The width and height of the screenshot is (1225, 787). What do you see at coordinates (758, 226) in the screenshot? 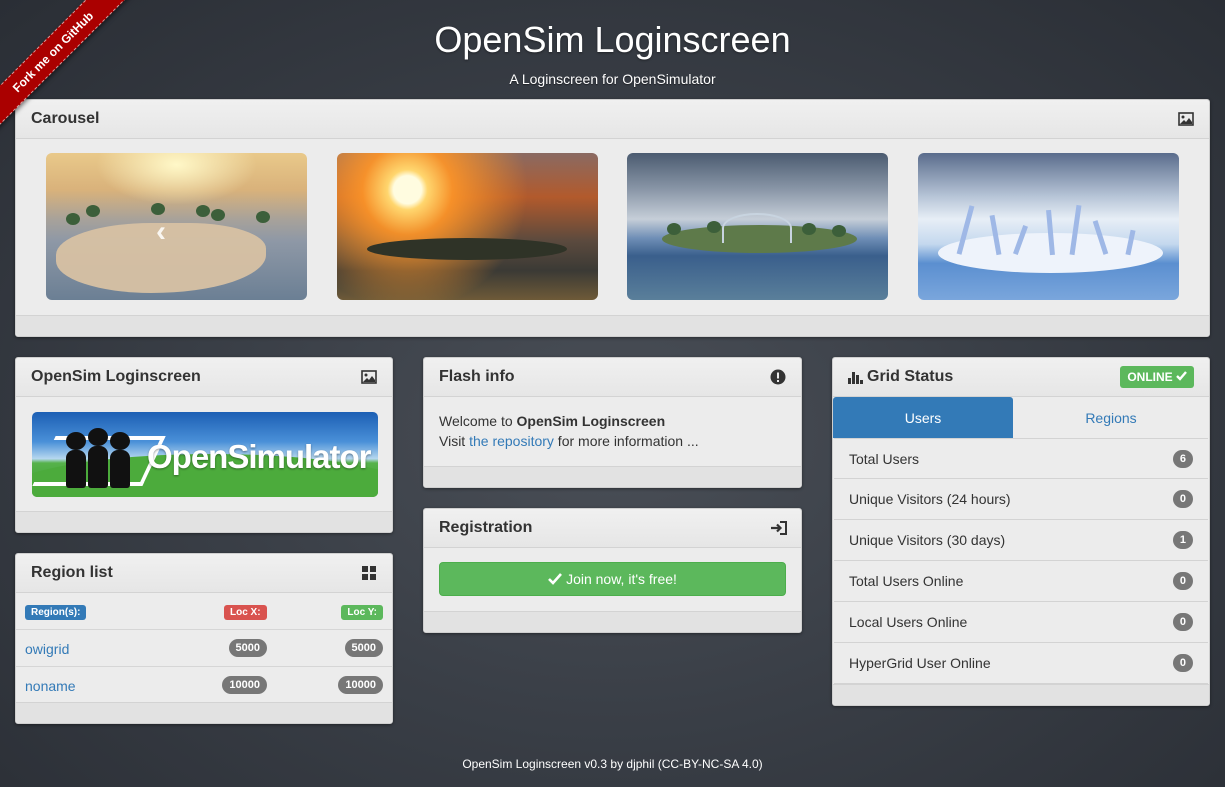
I see `carousel-slide-dome-island` at bounding box center [758, 226].